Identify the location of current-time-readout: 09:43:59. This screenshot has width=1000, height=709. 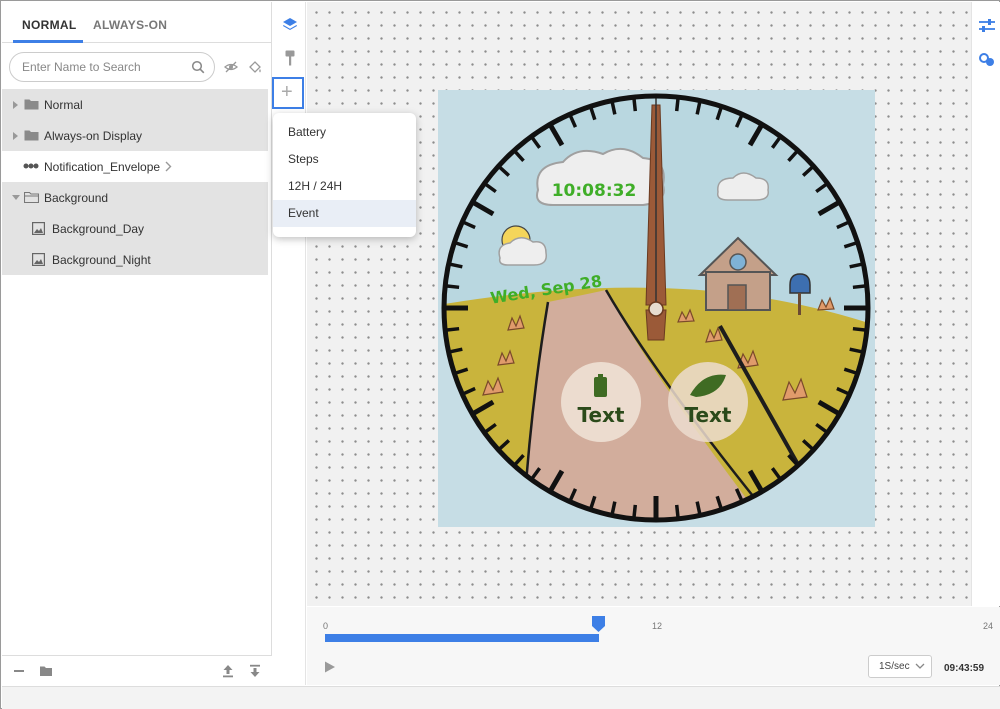
(964, 668).